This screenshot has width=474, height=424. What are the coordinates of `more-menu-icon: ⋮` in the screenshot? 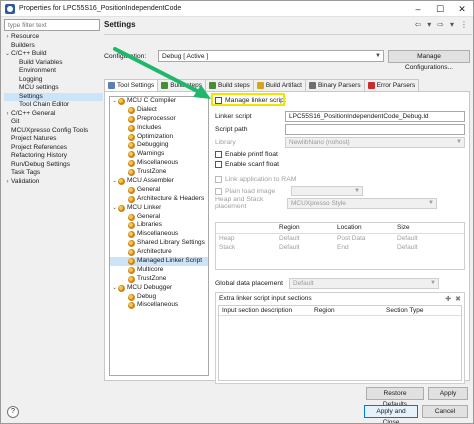 It's located at (464, 25).